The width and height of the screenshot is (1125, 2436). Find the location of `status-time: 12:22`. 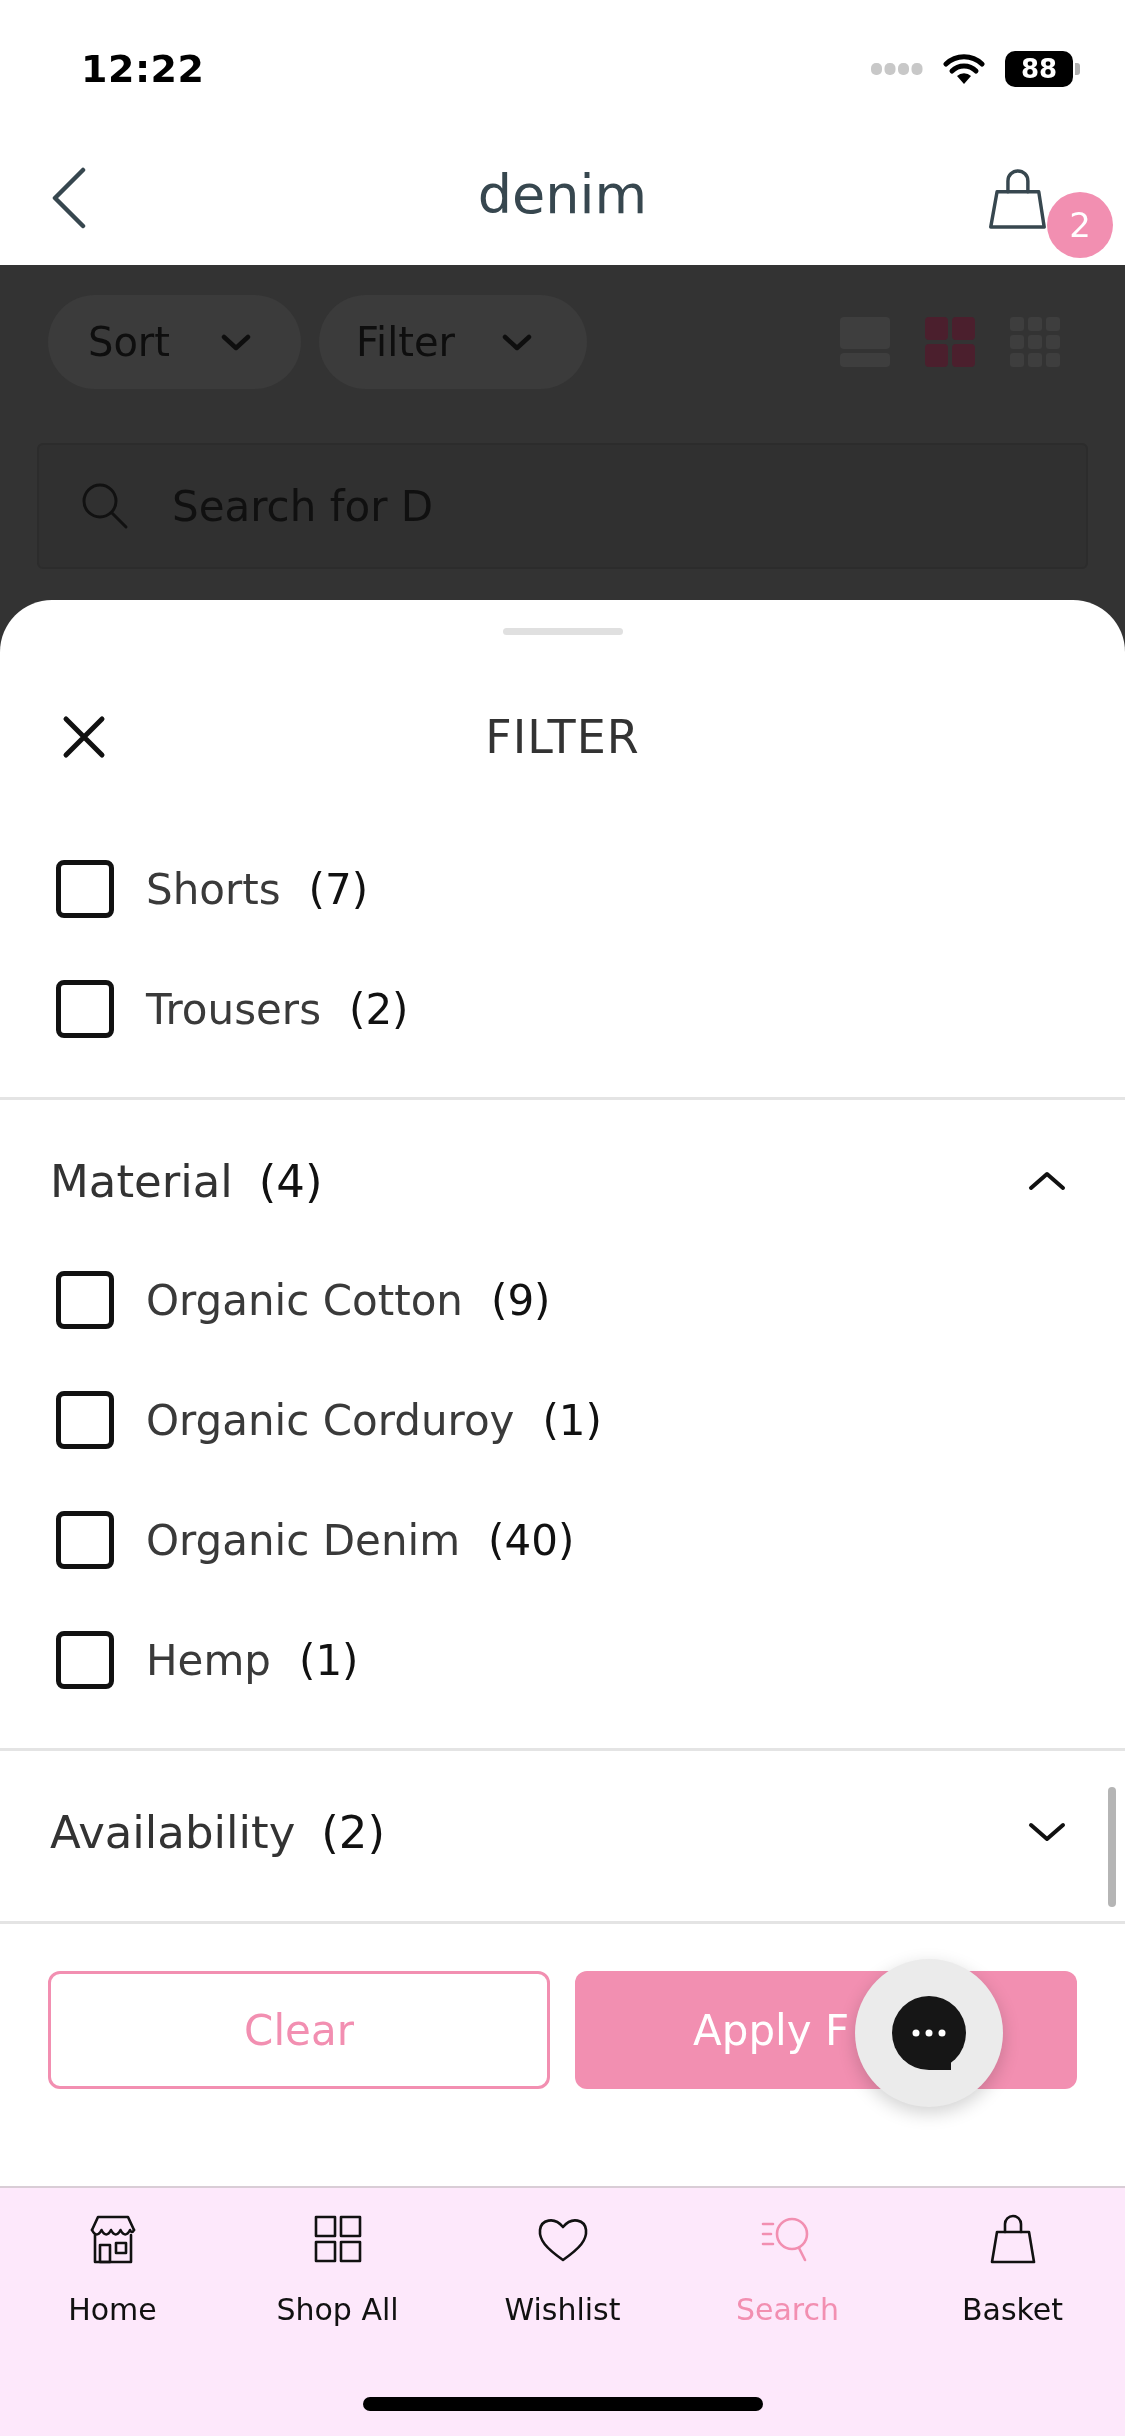

status-time: 12:22 is located at coordinates (143, 69).